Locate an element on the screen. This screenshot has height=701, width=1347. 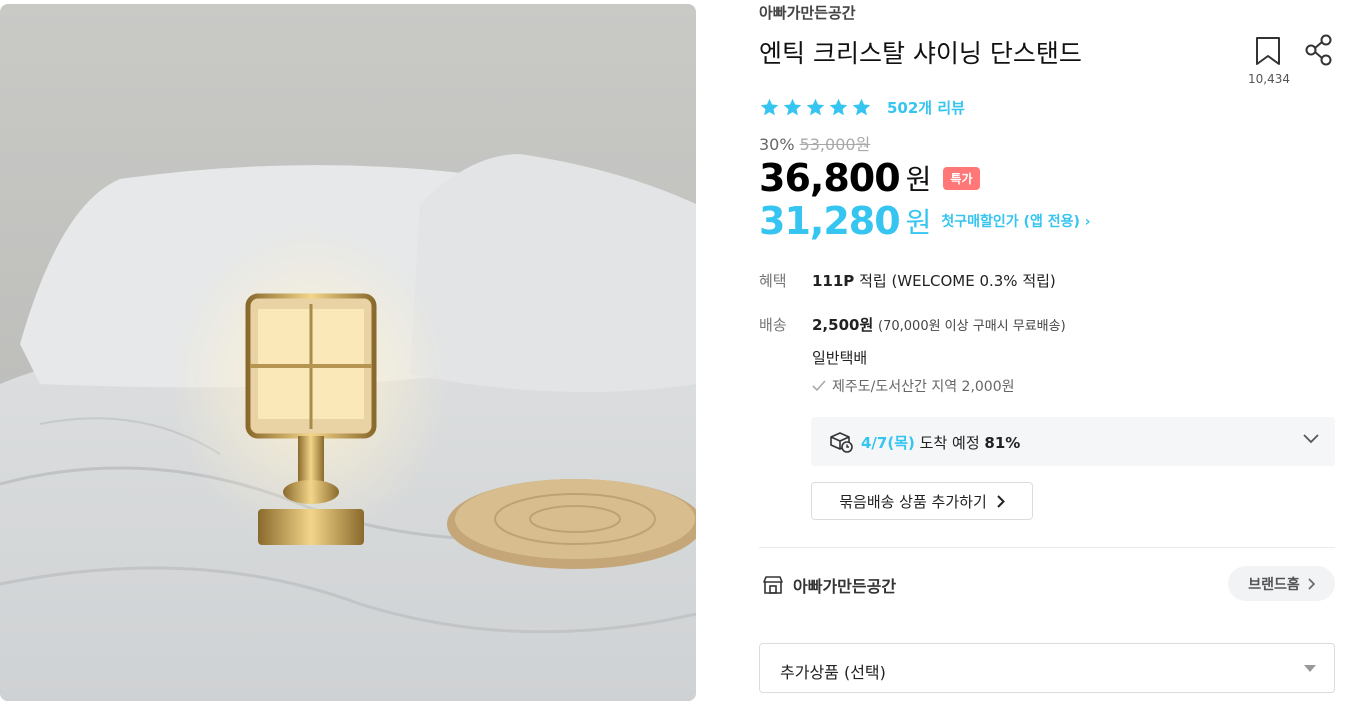
shipping-fee: 2,500원 is located at coordinates (843, 325).